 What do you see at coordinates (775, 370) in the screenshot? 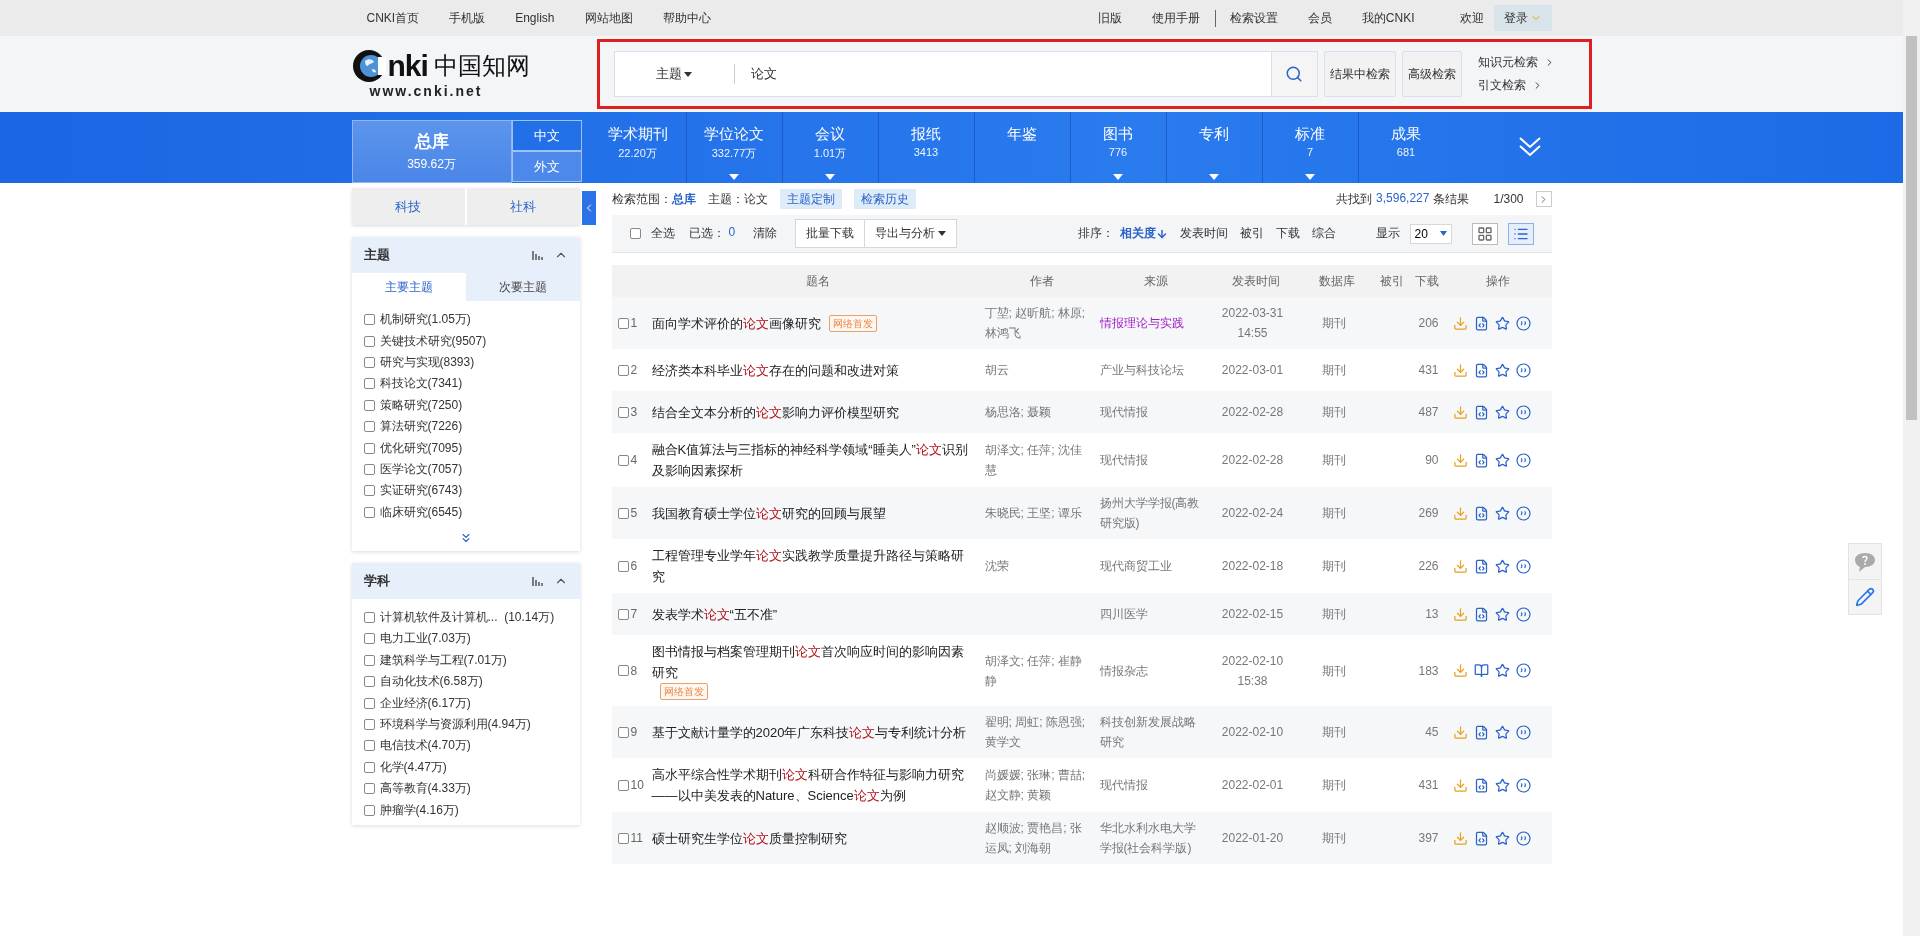
I see `article-title: 经济类本科毕业论文存在的问题和改进对策` at bounding box center [775, 370].